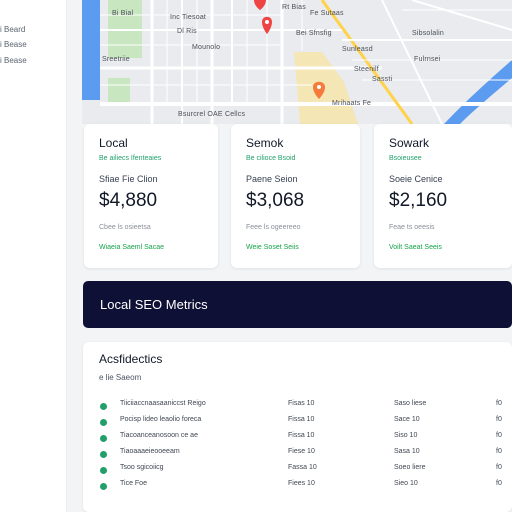 This screenshot has height=512, width=512. I want to click on sidebar-item: i Beard, so click(12, 29).